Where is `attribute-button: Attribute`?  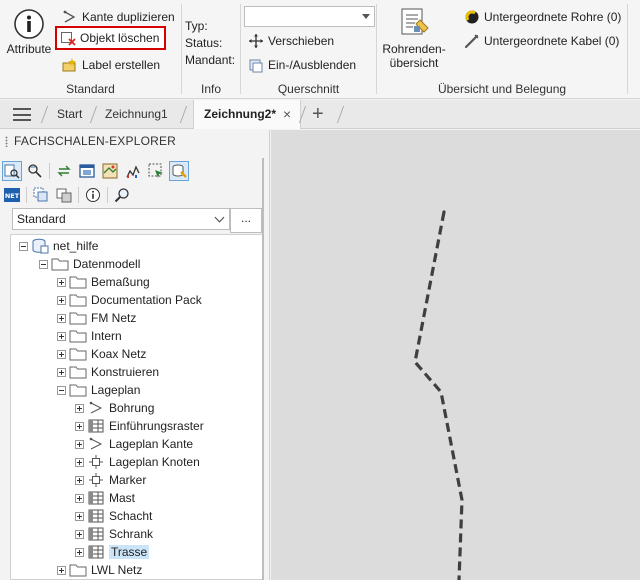 attribute-button: Attribute is located at coordinates (29, 32).